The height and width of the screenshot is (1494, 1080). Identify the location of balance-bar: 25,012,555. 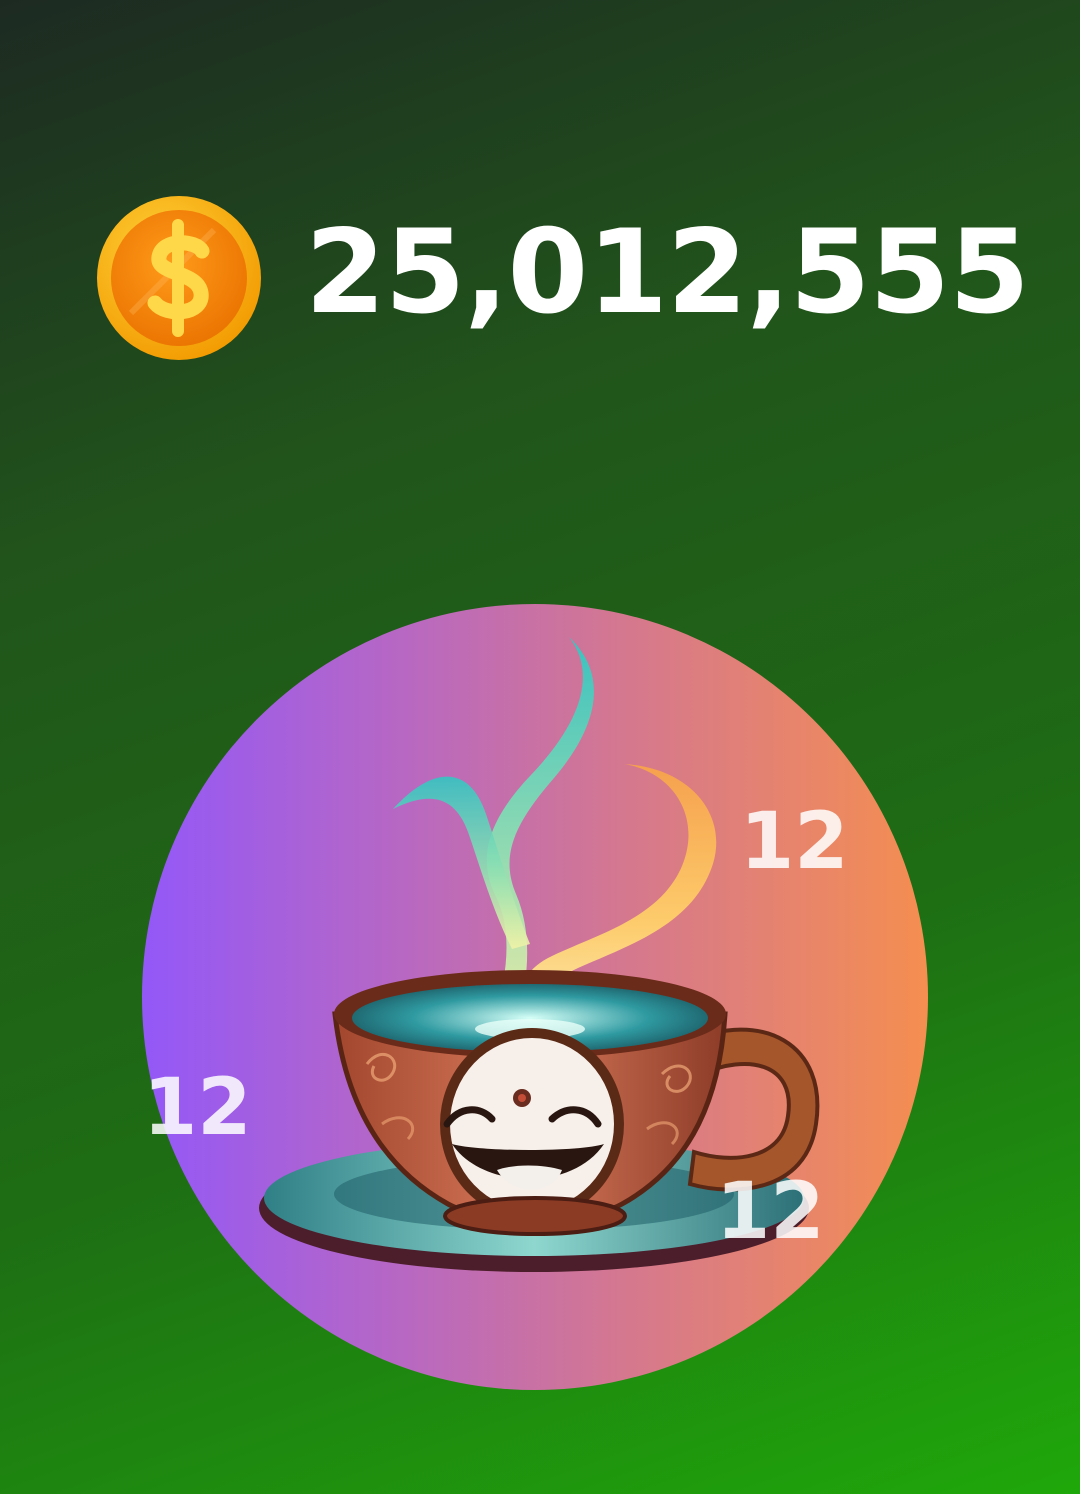
(540, 275).